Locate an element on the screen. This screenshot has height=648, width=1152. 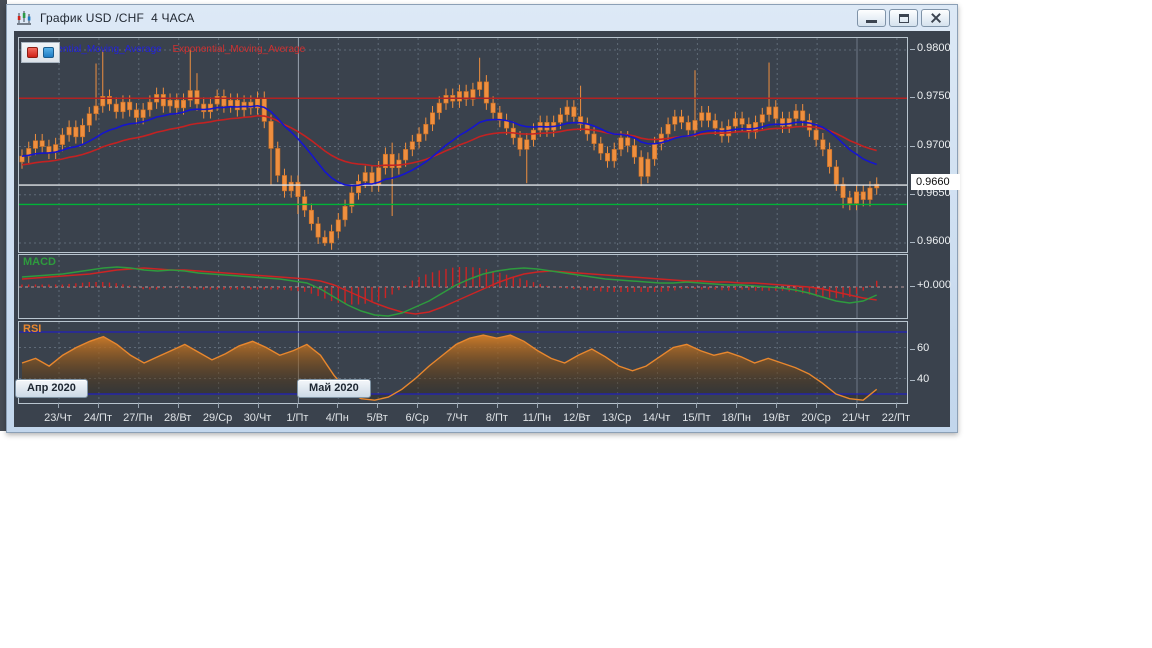
macd-line is located at coordinates (449, 291).